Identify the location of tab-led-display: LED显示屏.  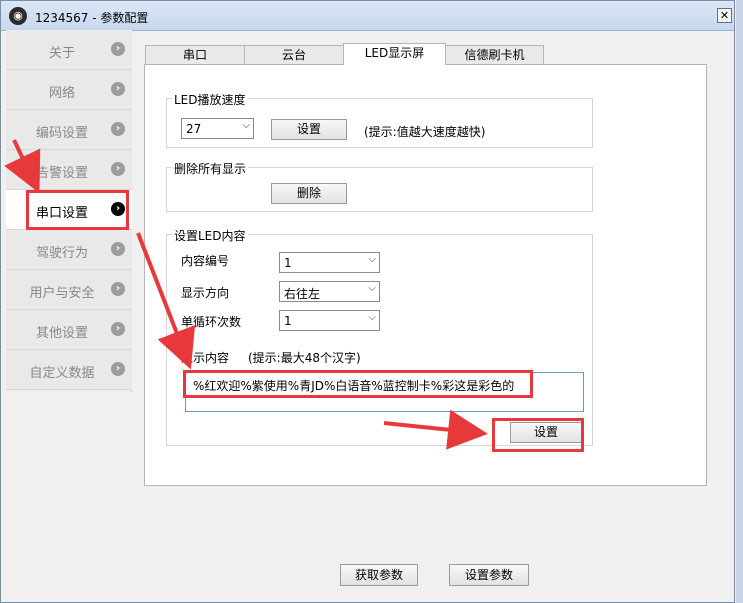
(394, 54).